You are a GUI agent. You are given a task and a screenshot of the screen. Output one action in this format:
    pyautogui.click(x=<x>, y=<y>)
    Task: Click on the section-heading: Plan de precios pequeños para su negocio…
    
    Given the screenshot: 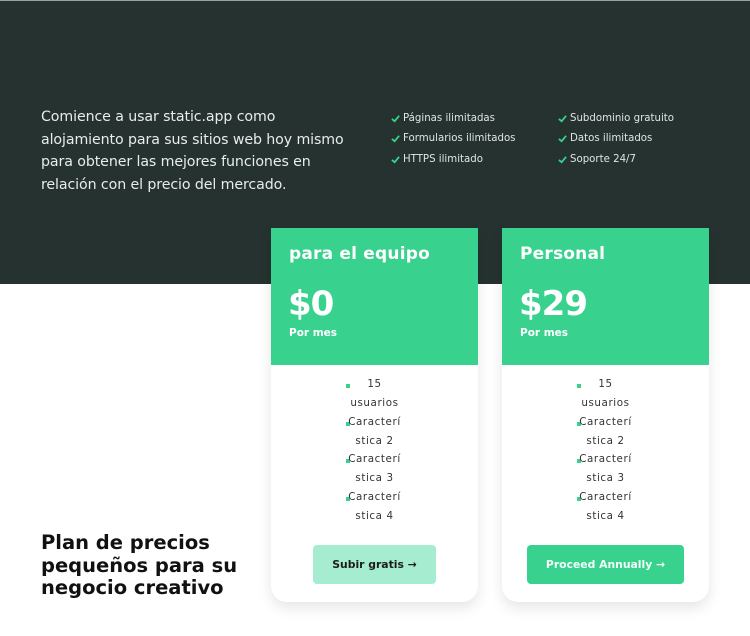 What is the action you would take?
    pyautogui.click(x=139, y=565)
    